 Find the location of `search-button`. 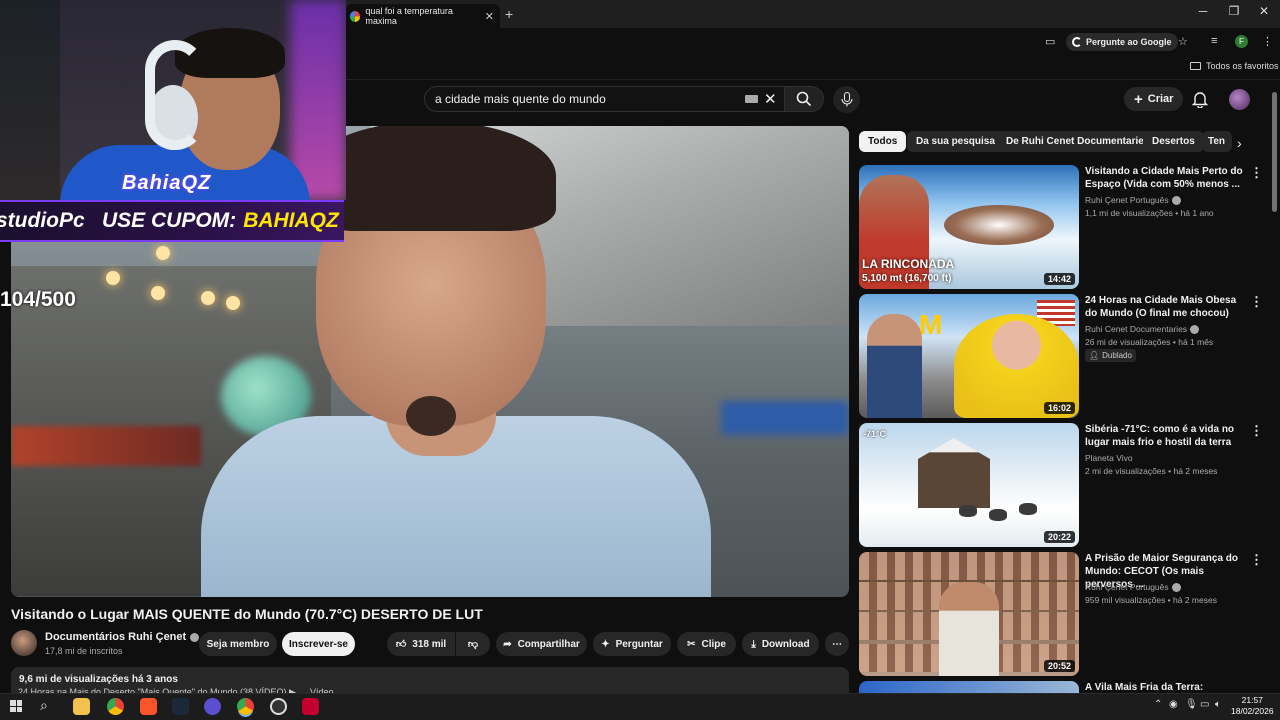

search-button is located at coordinates (804, 99).